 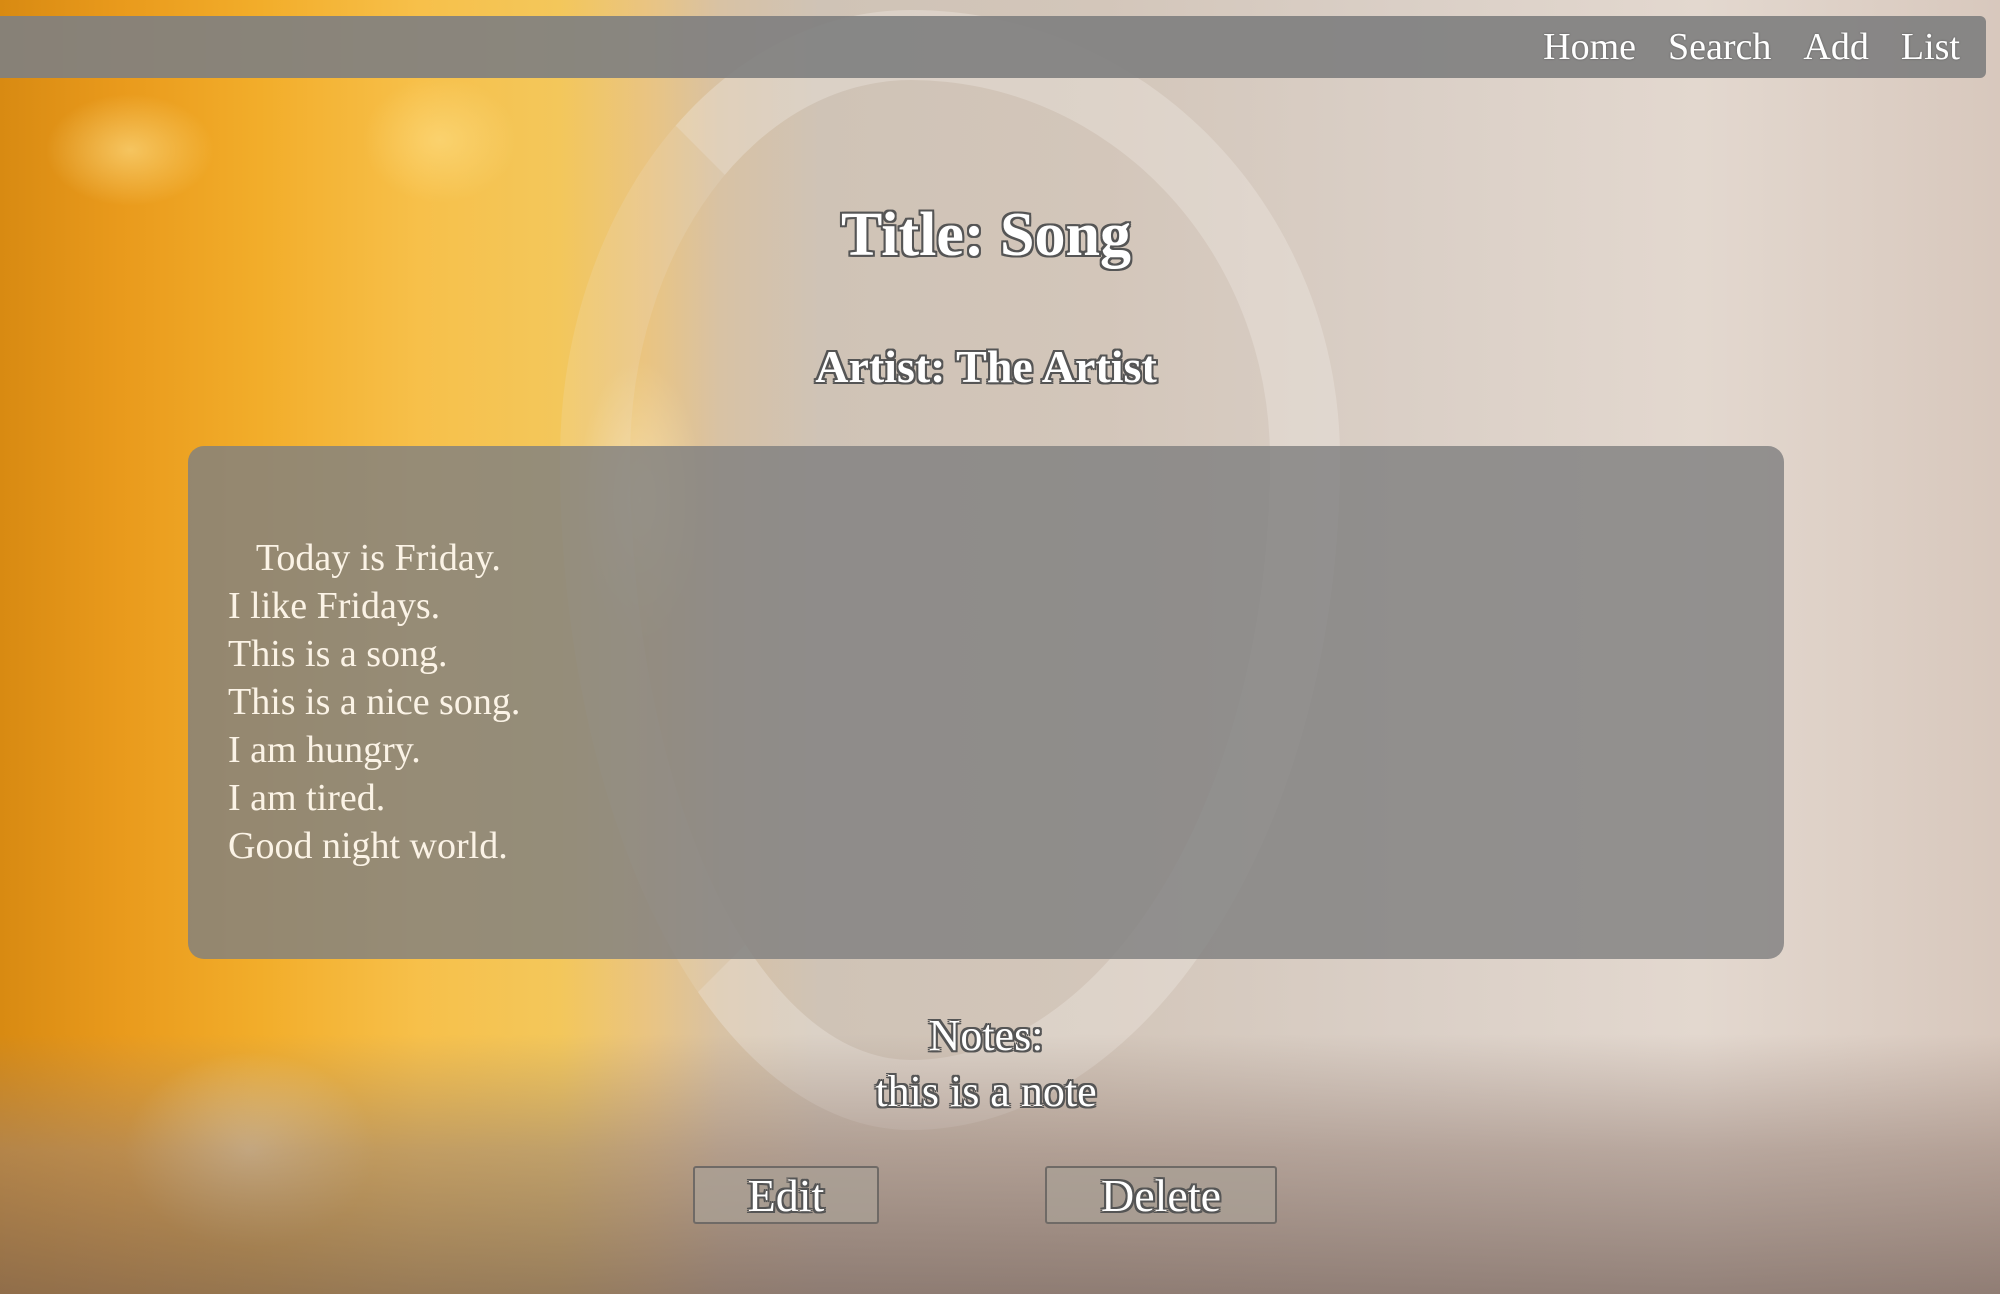 What do you see at coordinates (986, 1064) in the screenshot?
I see `notes-section: Notes: this is a note` at bounding box center [986, 1064].